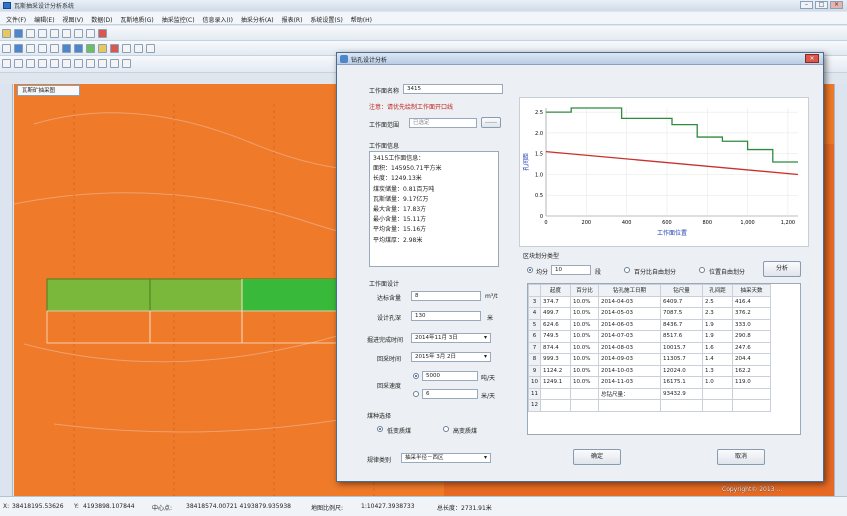 The height and width of the screenshot is (516, 847). I want to click on analyze-button: 分析, so click(782, 269).